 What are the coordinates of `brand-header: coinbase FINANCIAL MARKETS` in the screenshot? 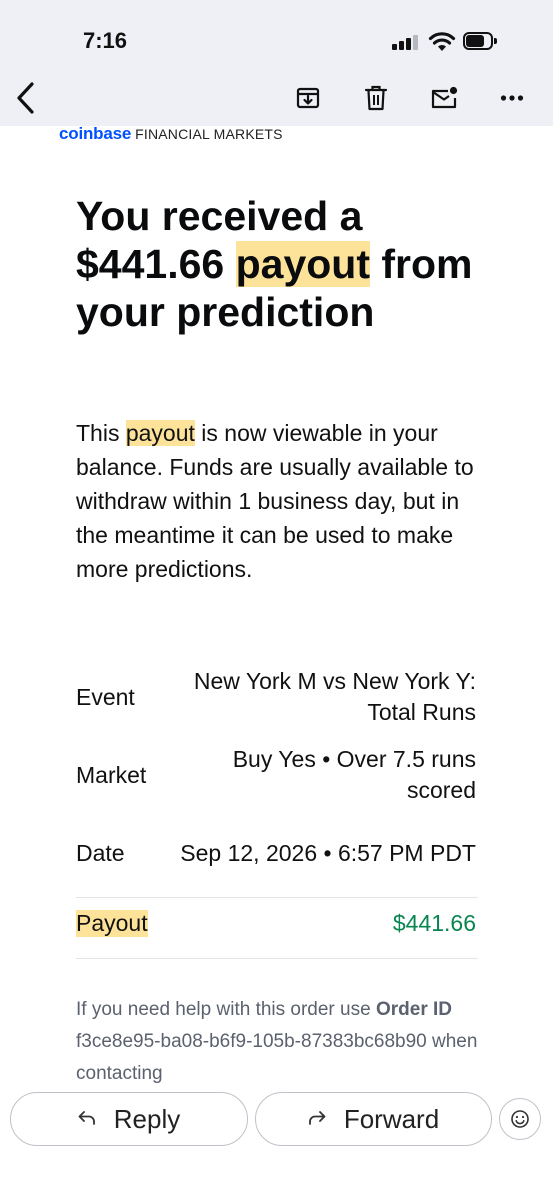 It's located at (171, 135).